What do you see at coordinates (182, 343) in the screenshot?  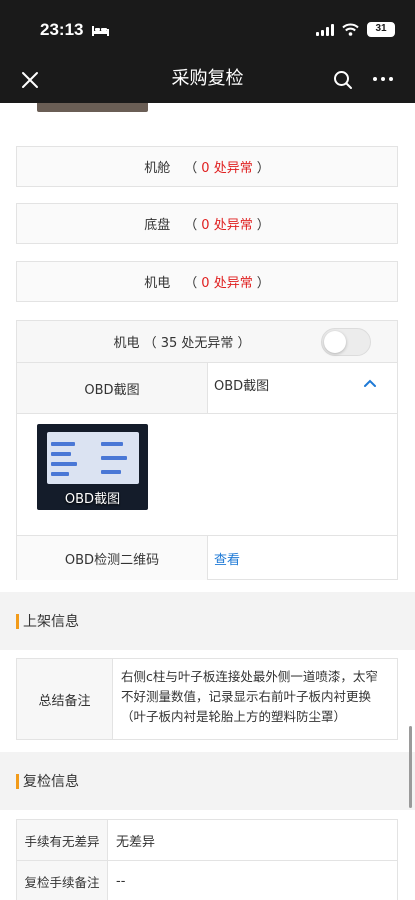 I see `electrical-summary-text: 机电 （ 35 处无异常 ）` at bounding box center [182, 343].